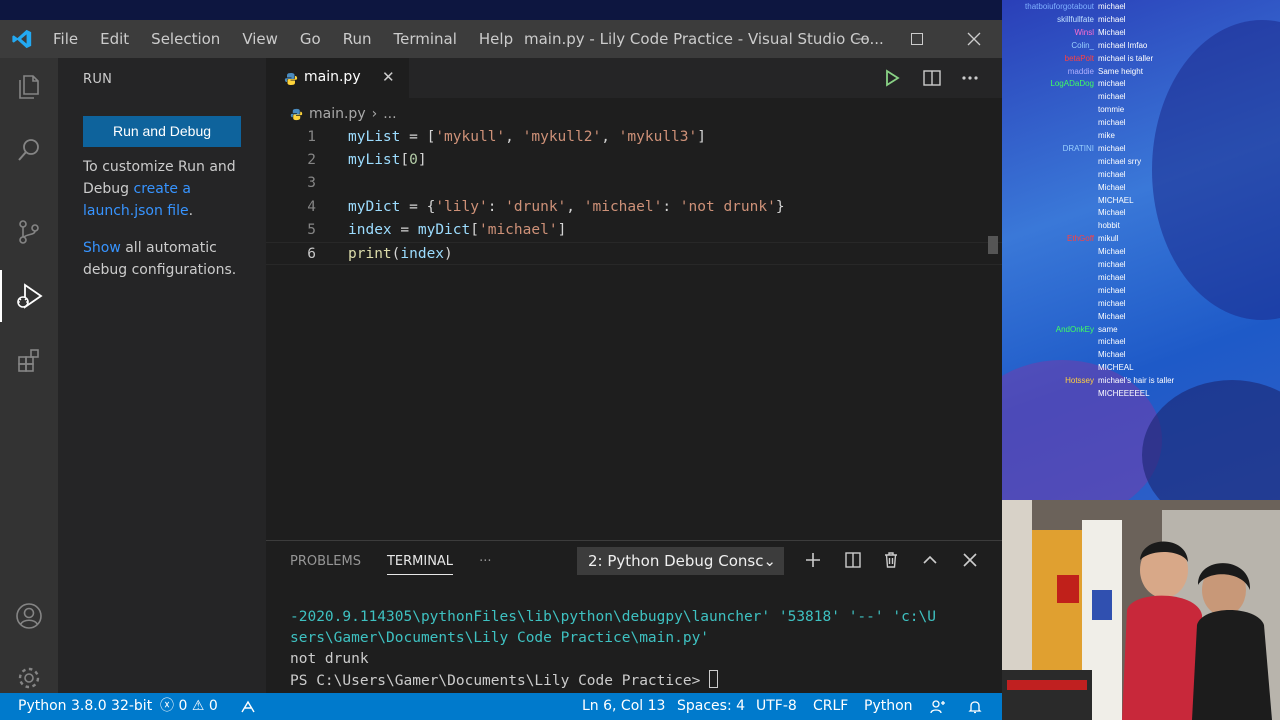 This screenshot has width=1280, height=720. I want to click on tab-close-icon: ✕, so click(388, 77).